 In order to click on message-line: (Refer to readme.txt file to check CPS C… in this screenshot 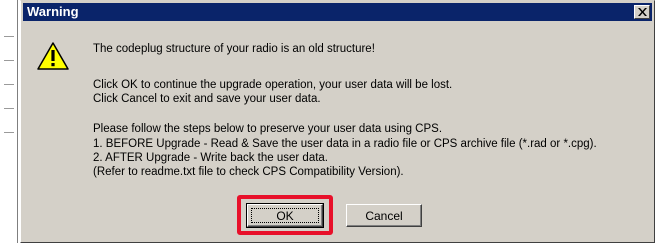, I will do `click(248, 172)`.